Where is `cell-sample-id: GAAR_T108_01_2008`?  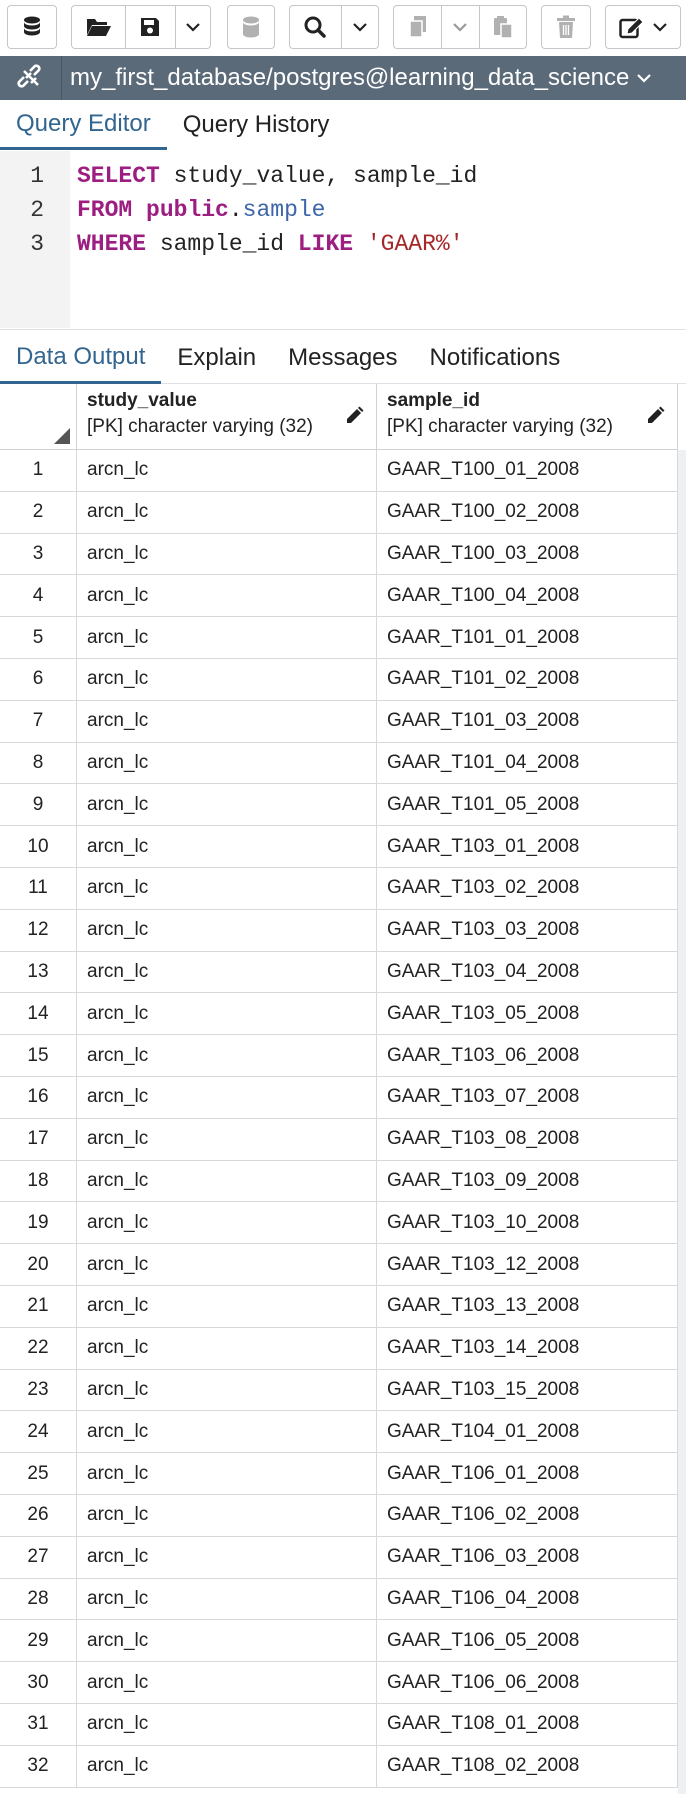 cell-sample-id: GAAR_T108_01_2008 is located at coordinates (527, 1724).